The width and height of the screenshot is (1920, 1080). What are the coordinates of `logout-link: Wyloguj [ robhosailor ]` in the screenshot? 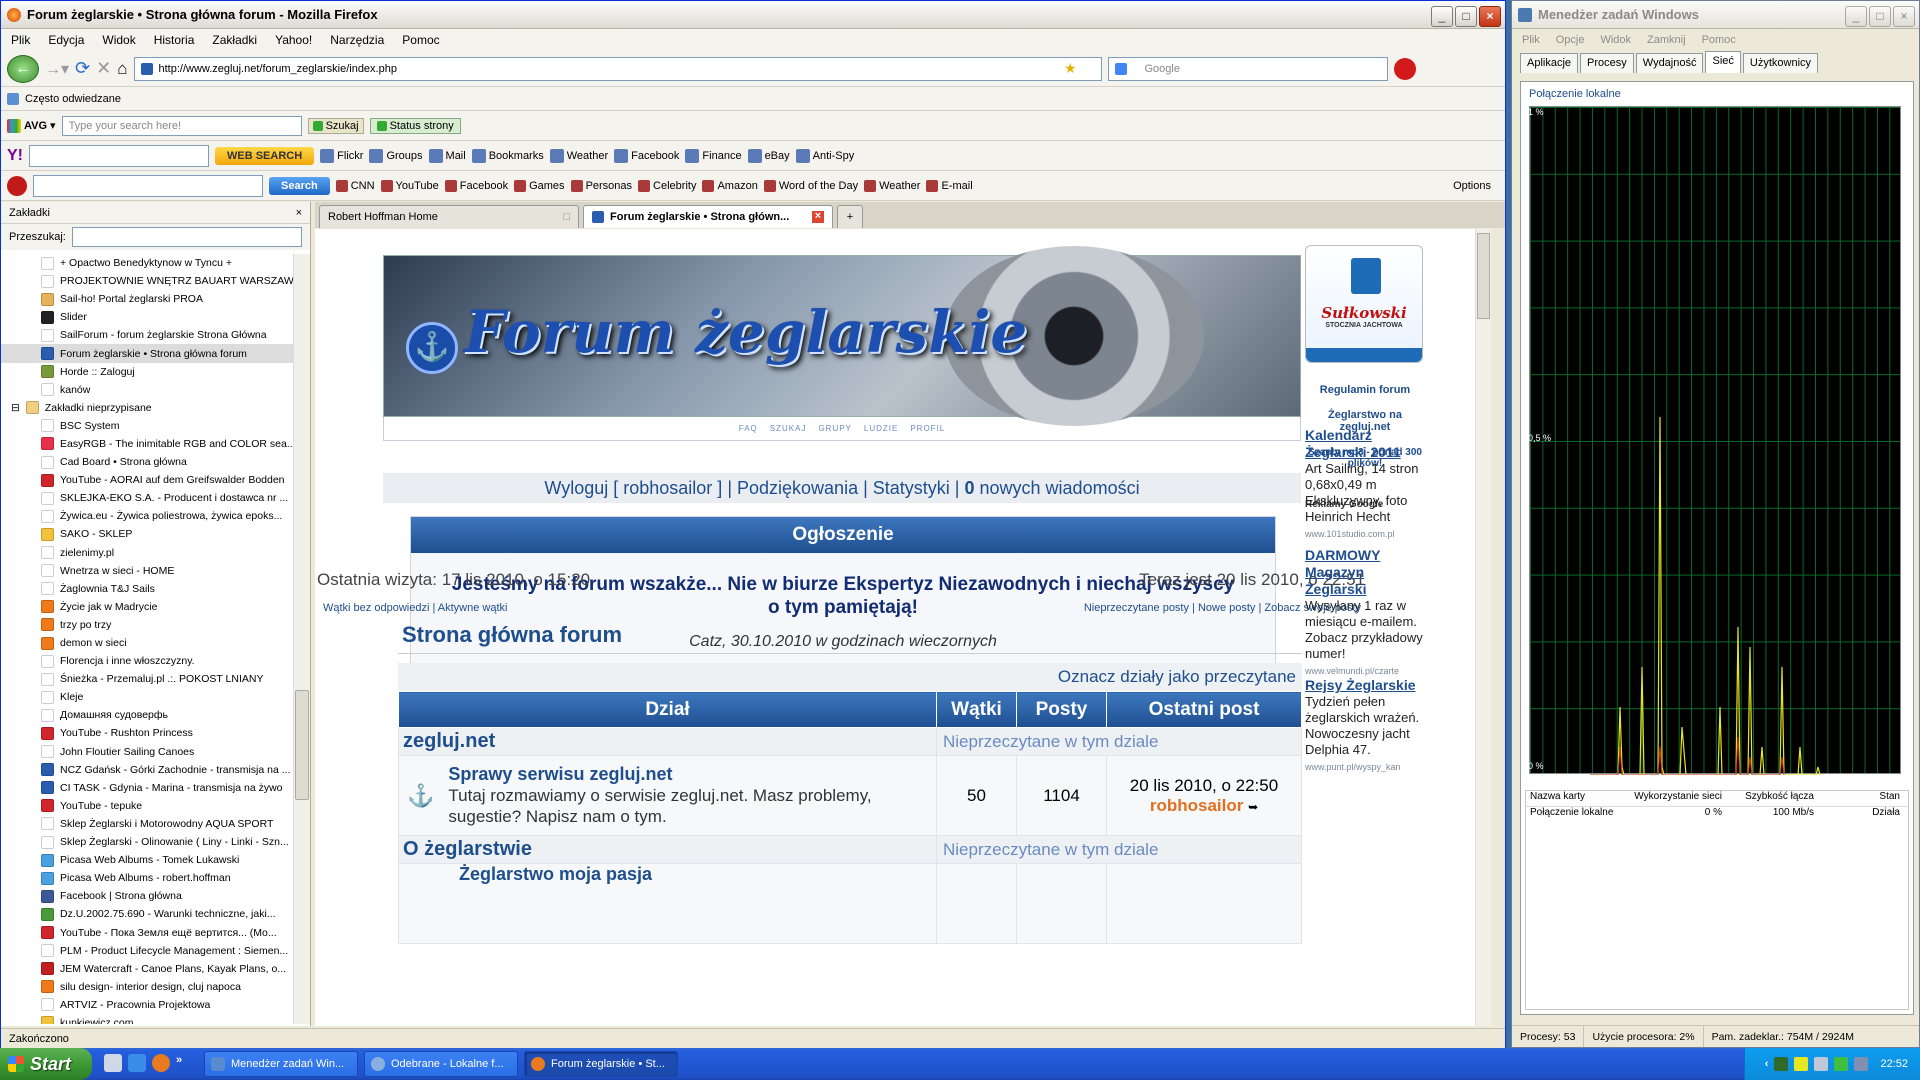 It's located at (633, 488).